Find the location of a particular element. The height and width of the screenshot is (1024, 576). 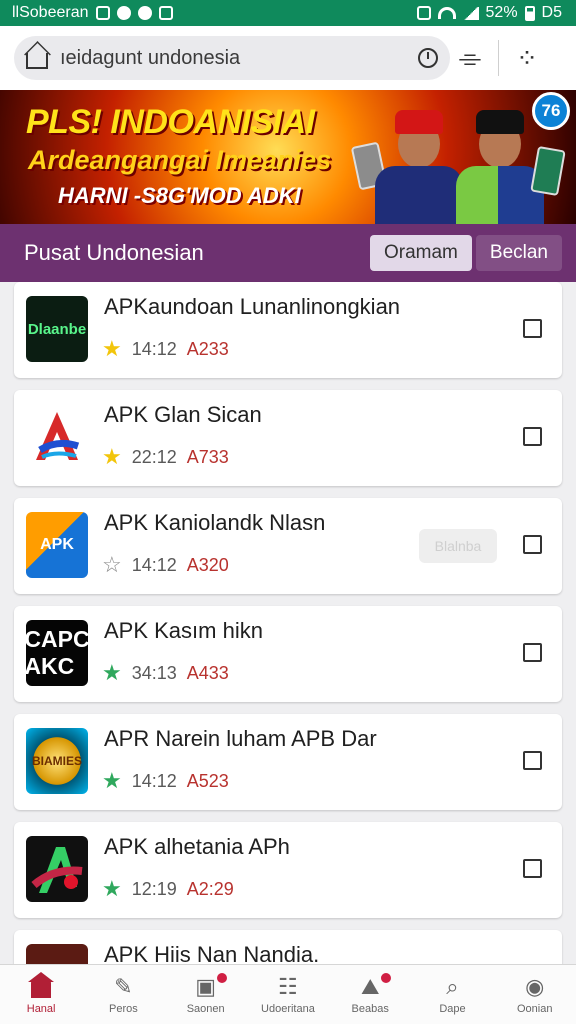

share-icon: ⌯ is located at coordinates (470, 57).